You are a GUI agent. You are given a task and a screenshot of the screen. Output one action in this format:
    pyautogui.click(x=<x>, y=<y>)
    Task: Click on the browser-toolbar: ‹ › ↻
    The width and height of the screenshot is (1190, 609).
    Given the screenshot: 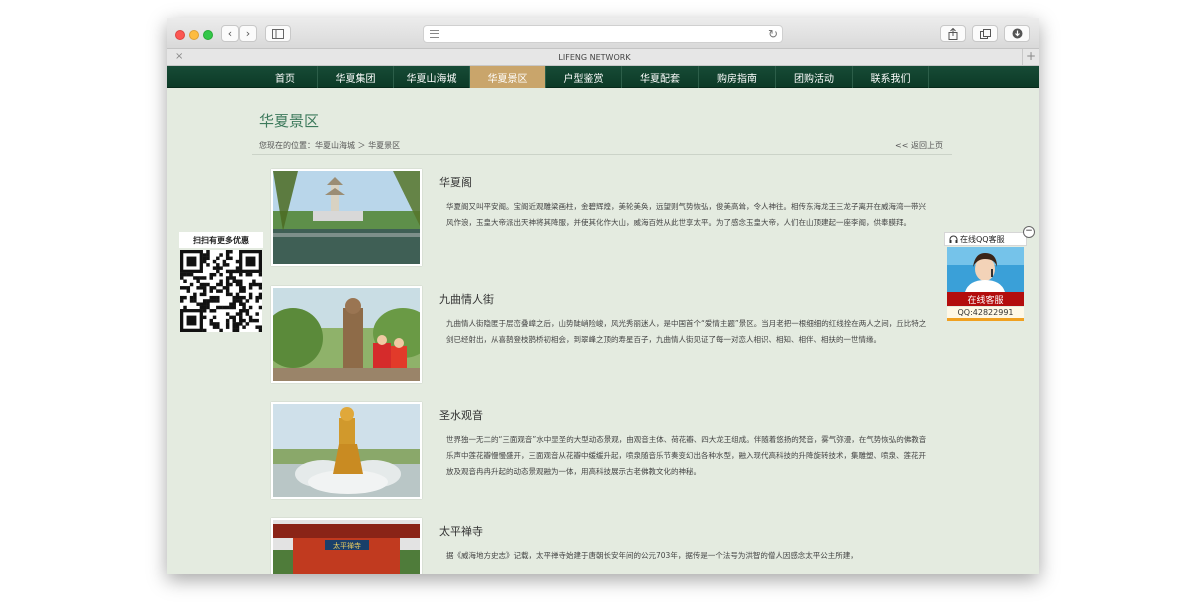 What is the action you would take?
    pyautogui.click(x=603, y=33)
    